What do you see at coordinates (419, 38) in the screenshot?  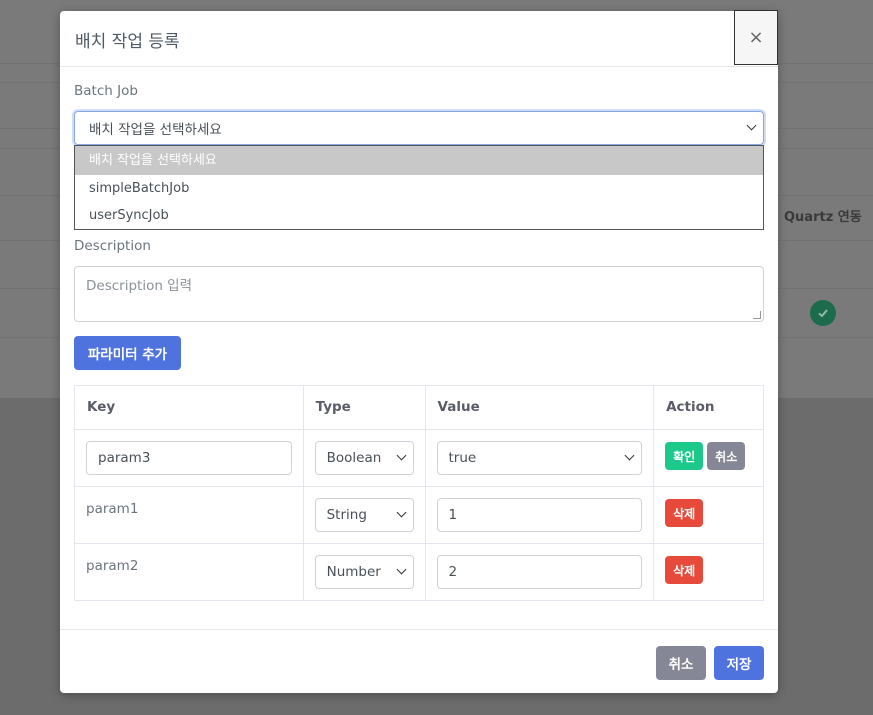 I see `modal-header: 배치 작업 등록 ×` at bounding box center [419, 38].